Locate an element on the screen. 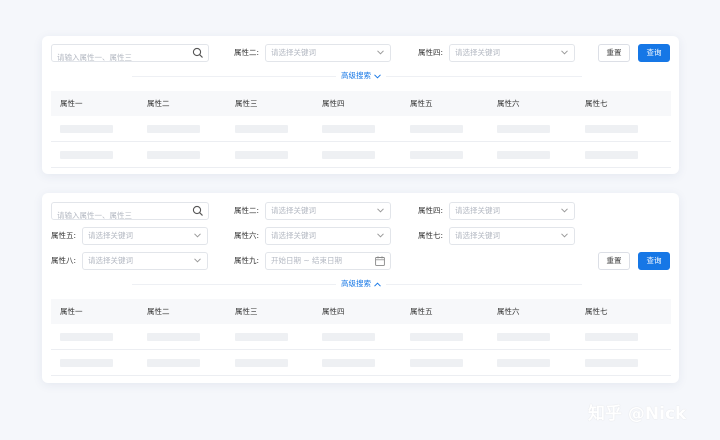  column-header: 属性七 is located at coordinates (596, 311).